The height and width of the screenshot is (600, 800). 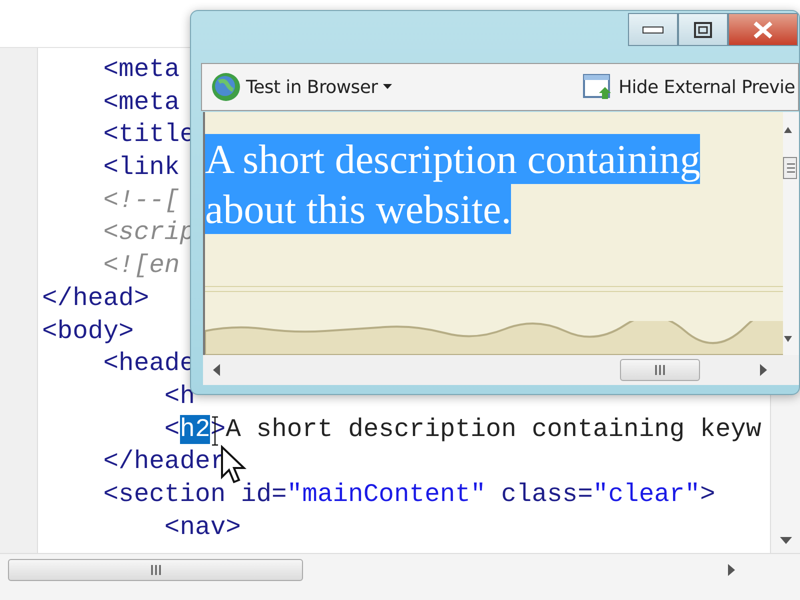 What do you see at coordinates (141, 266) in the screenshot?
I see `code-line: <![en` at bounding box center [141, 266].